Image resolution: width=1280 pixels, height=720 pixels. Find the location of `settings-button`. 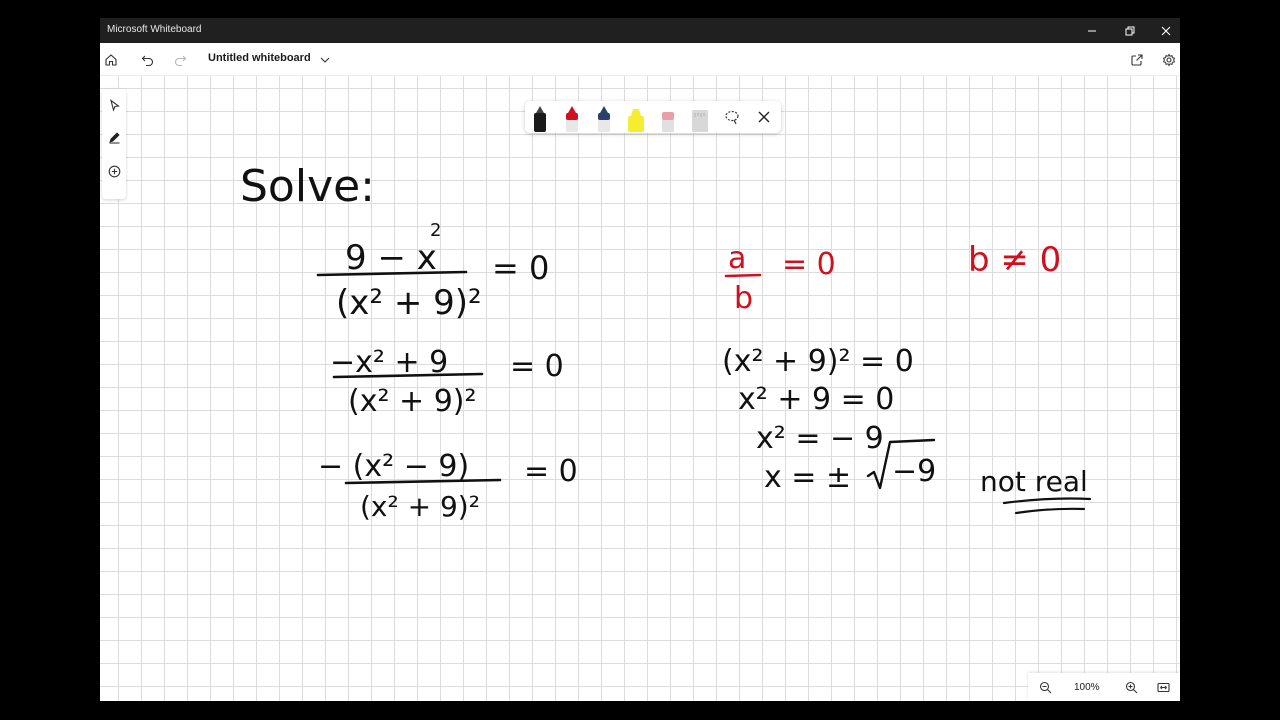

settings-button is located at coordinates (1169, 60).